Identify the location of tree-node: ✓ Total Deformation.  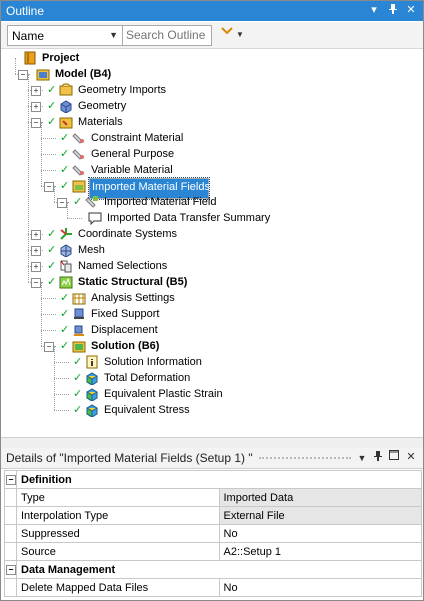
(211, 378).